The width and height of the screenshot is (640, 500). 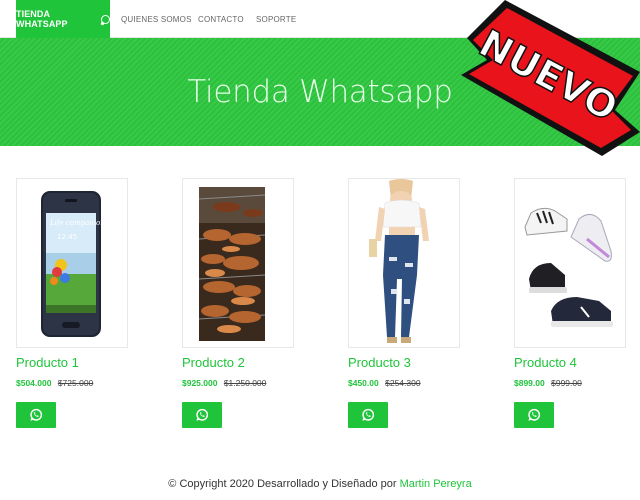 What do you see at coordinates (200, 383) in the screenshot?
I see `product-price: $925.000` at bounding box center [200, 383].